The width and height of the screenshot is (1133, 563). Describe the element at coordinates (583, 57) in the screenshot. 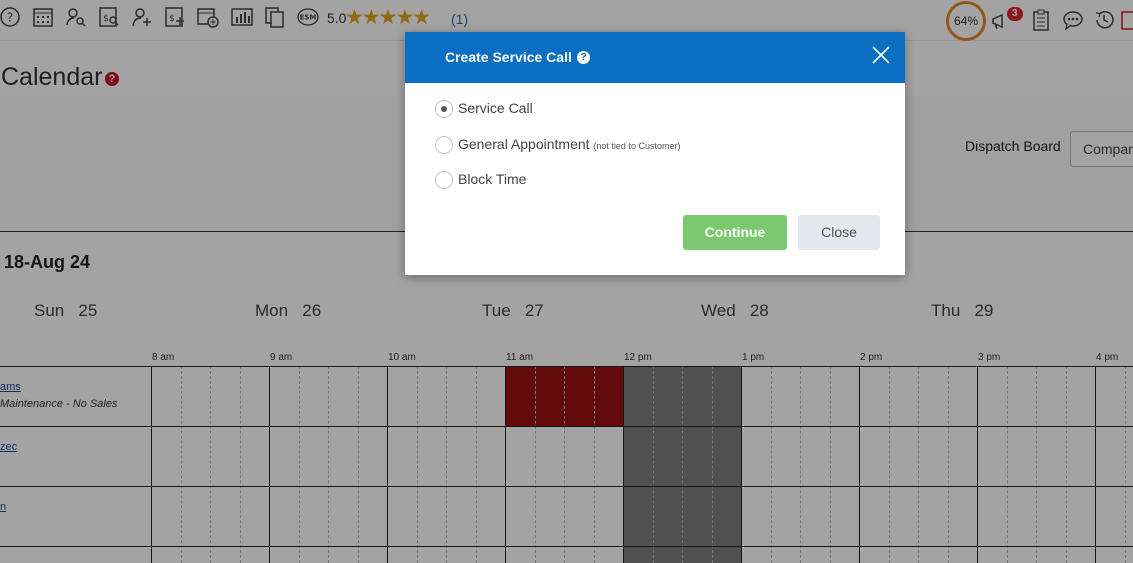

I see `modal-help-icon: ?` at that location.